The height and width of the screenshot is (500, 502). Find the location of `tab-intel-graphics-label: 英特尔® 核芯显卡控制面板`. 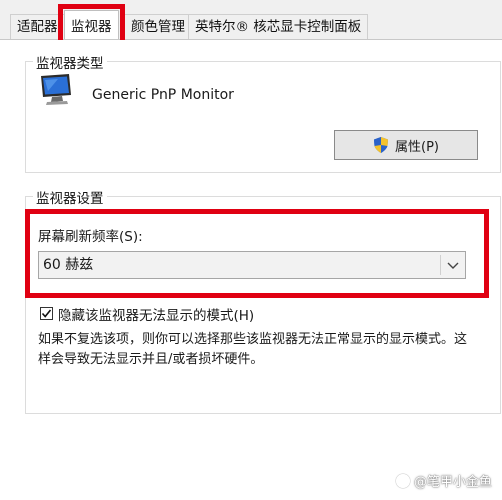

tab-intel-graphics-label: 英特尔® 核芯显卡控制面板 is located at coordinates (278, 27).